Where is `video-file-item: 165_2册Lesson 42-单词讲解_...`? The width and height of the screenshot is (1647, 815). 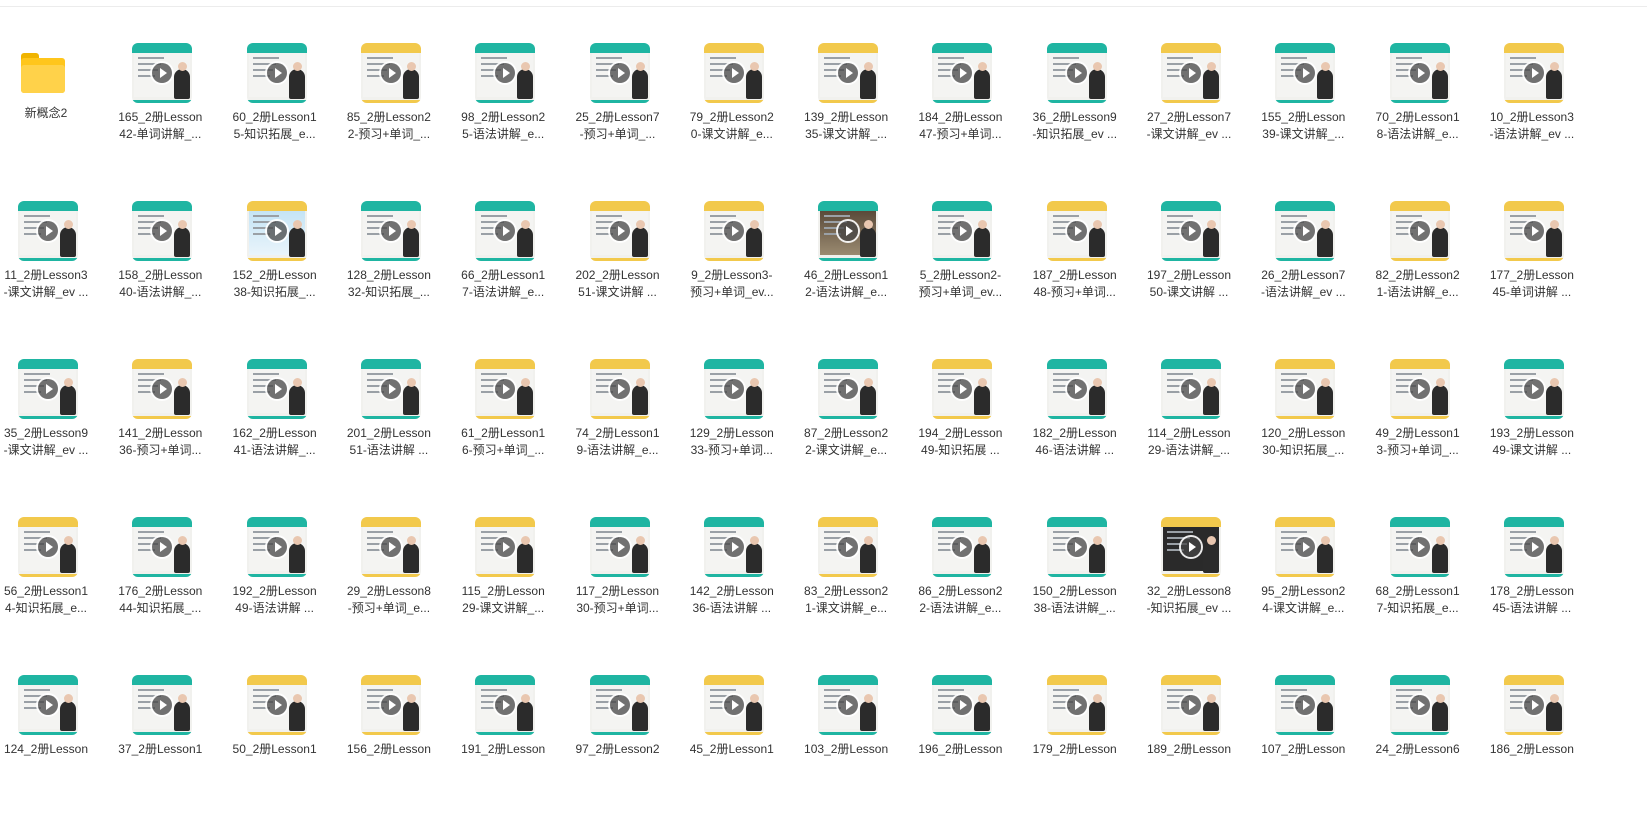
video-file-item: 165_2册Lesson 42-单词讲解_... is located at coordinates (160, 113).